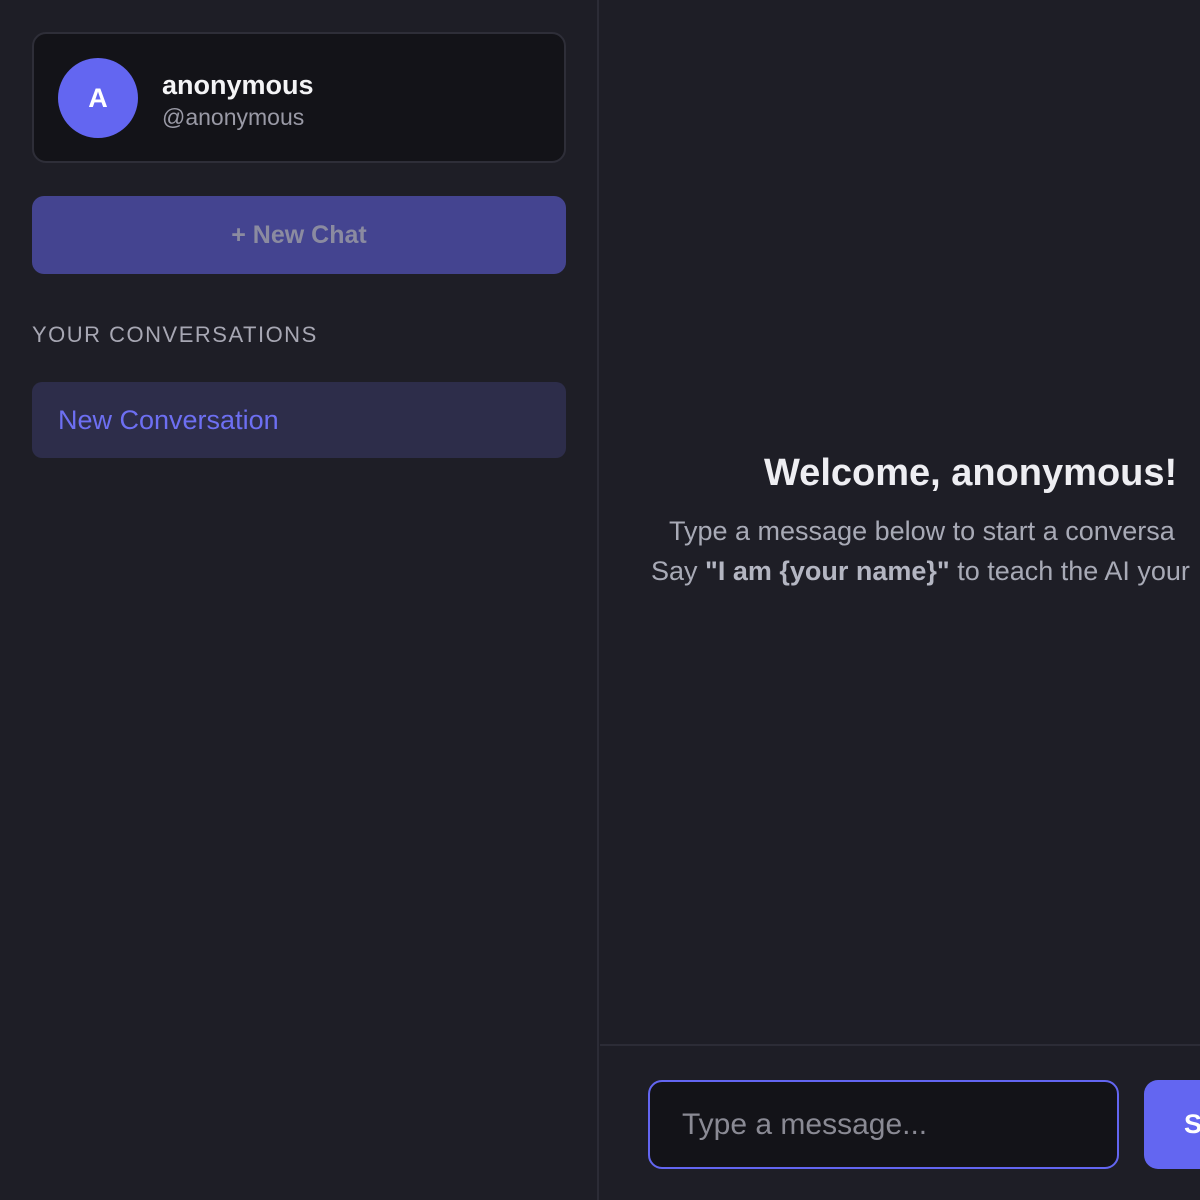  Describe the element at coordinates (238, 85) in the screenshot. I see `profile-name: anonymous` at that location.